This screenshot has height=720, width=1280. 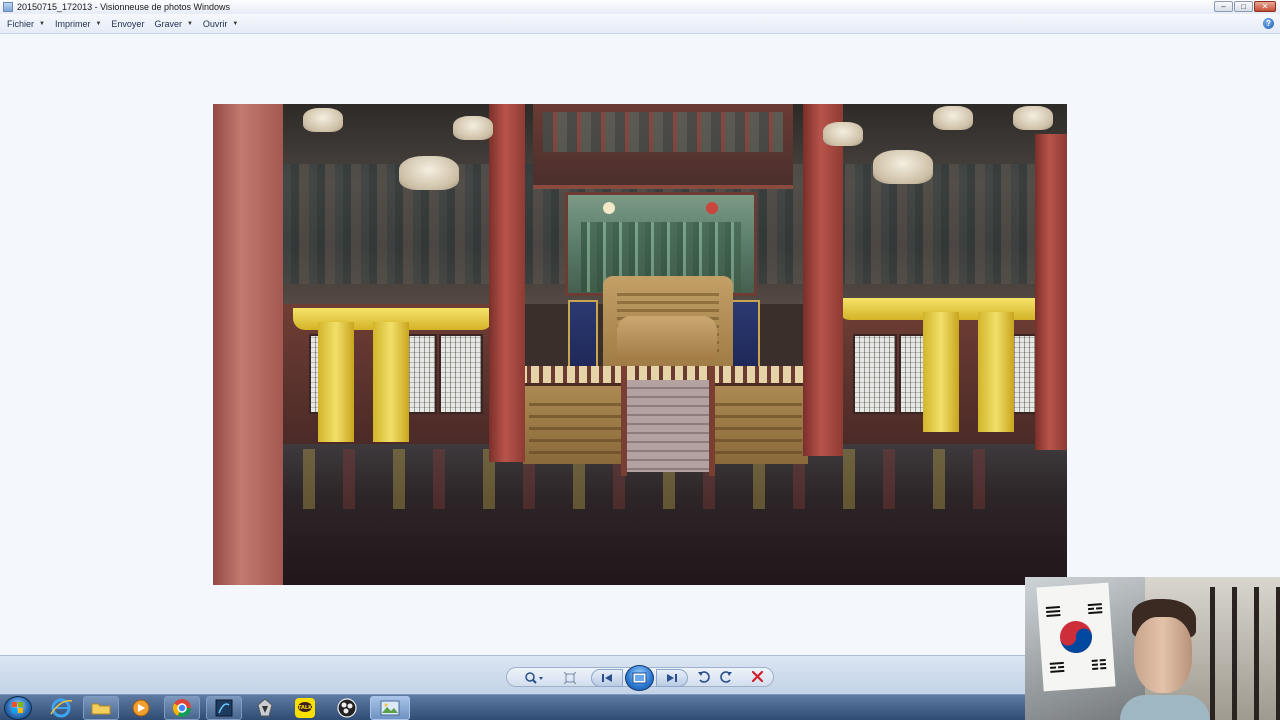 I want to click on photo-sun, so click(x=609, y=208).